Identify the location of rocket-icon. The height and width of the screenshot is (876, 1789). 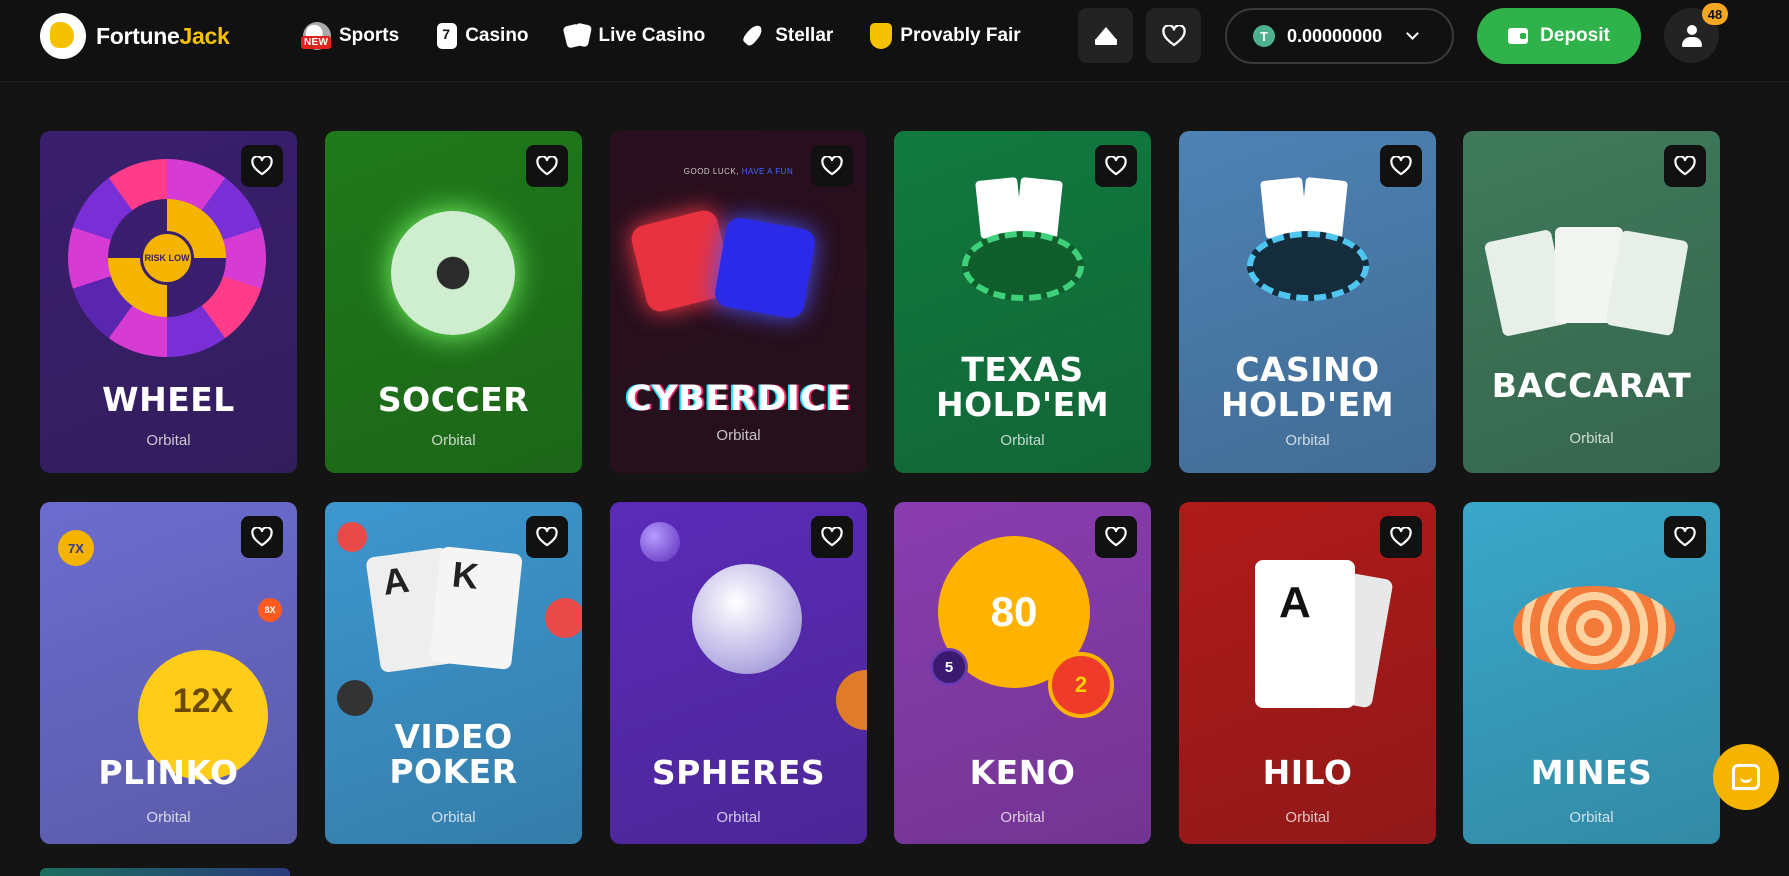
(753, 36).